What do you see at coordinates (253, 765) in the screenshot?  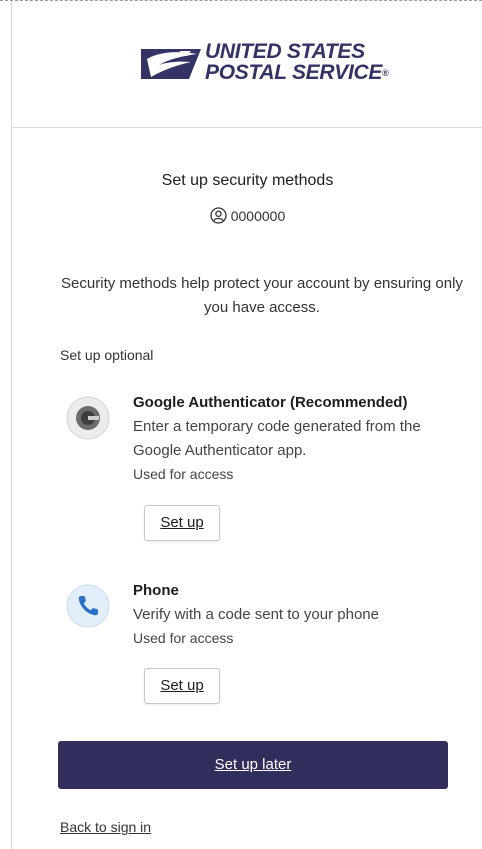 I see `setup-later-button: Set up later` at bounding box center [253, 765].